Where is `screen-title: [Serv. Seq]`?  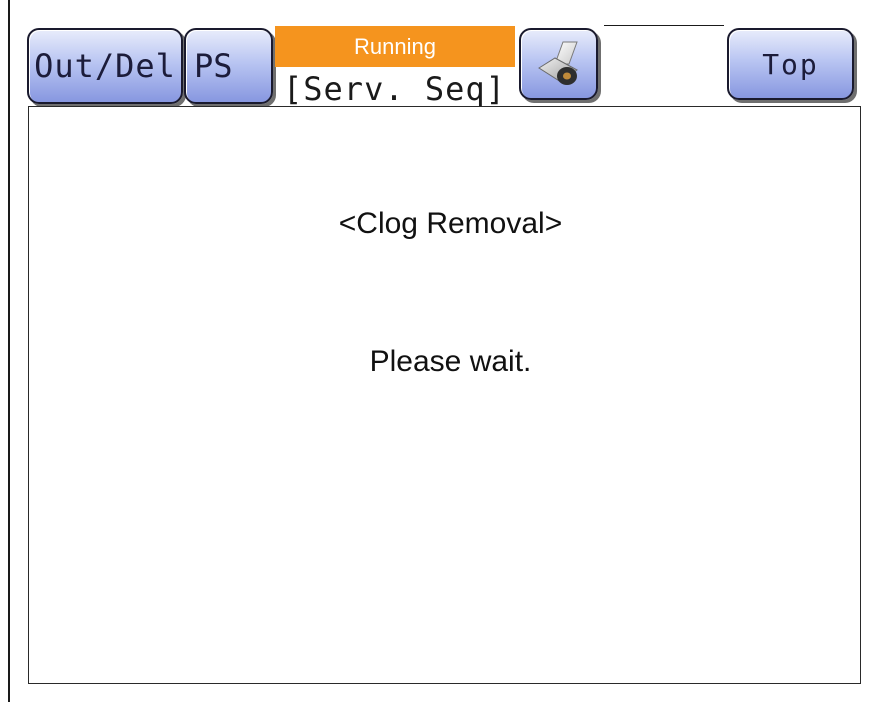
screen-title: [Serv. Seq] is located at coordinates (394, 89).